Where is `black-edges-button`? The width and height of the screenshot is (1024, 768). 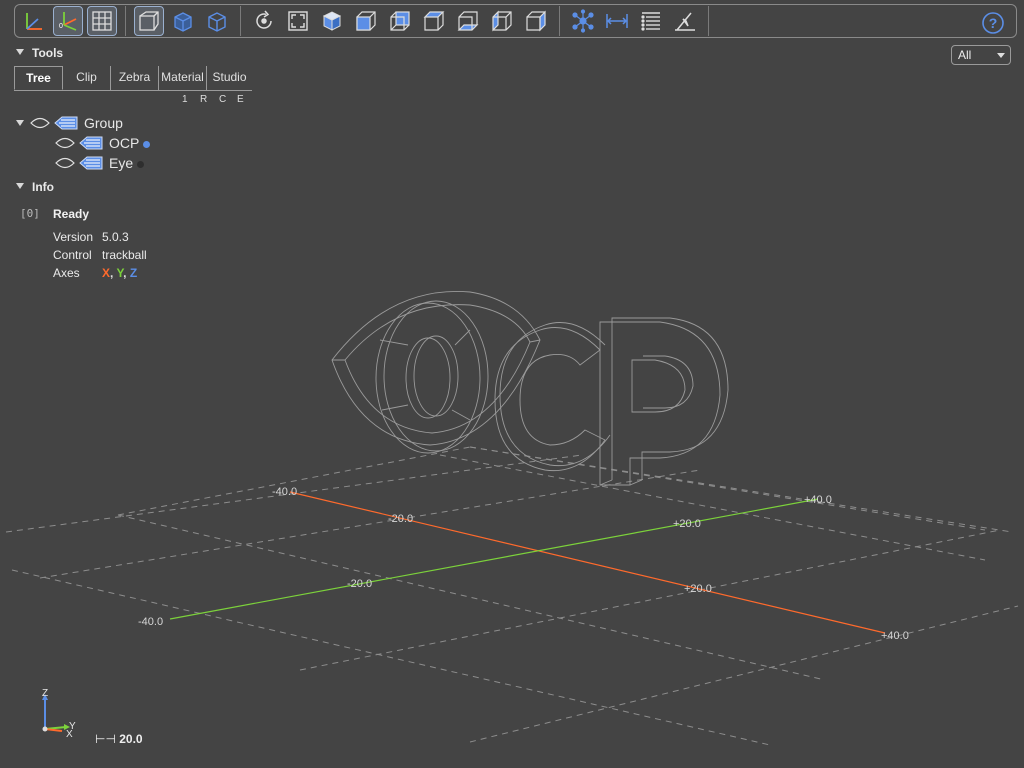
black-edges-button is located at coordinates (217, 21).